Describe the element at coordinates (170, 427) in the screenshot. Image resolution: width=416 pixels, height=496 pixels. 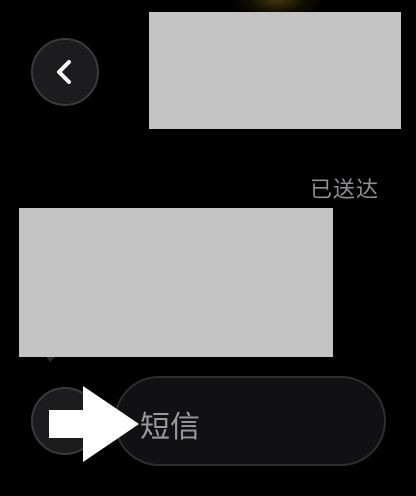
I see `message-input-placeholder: 短信` at that location.